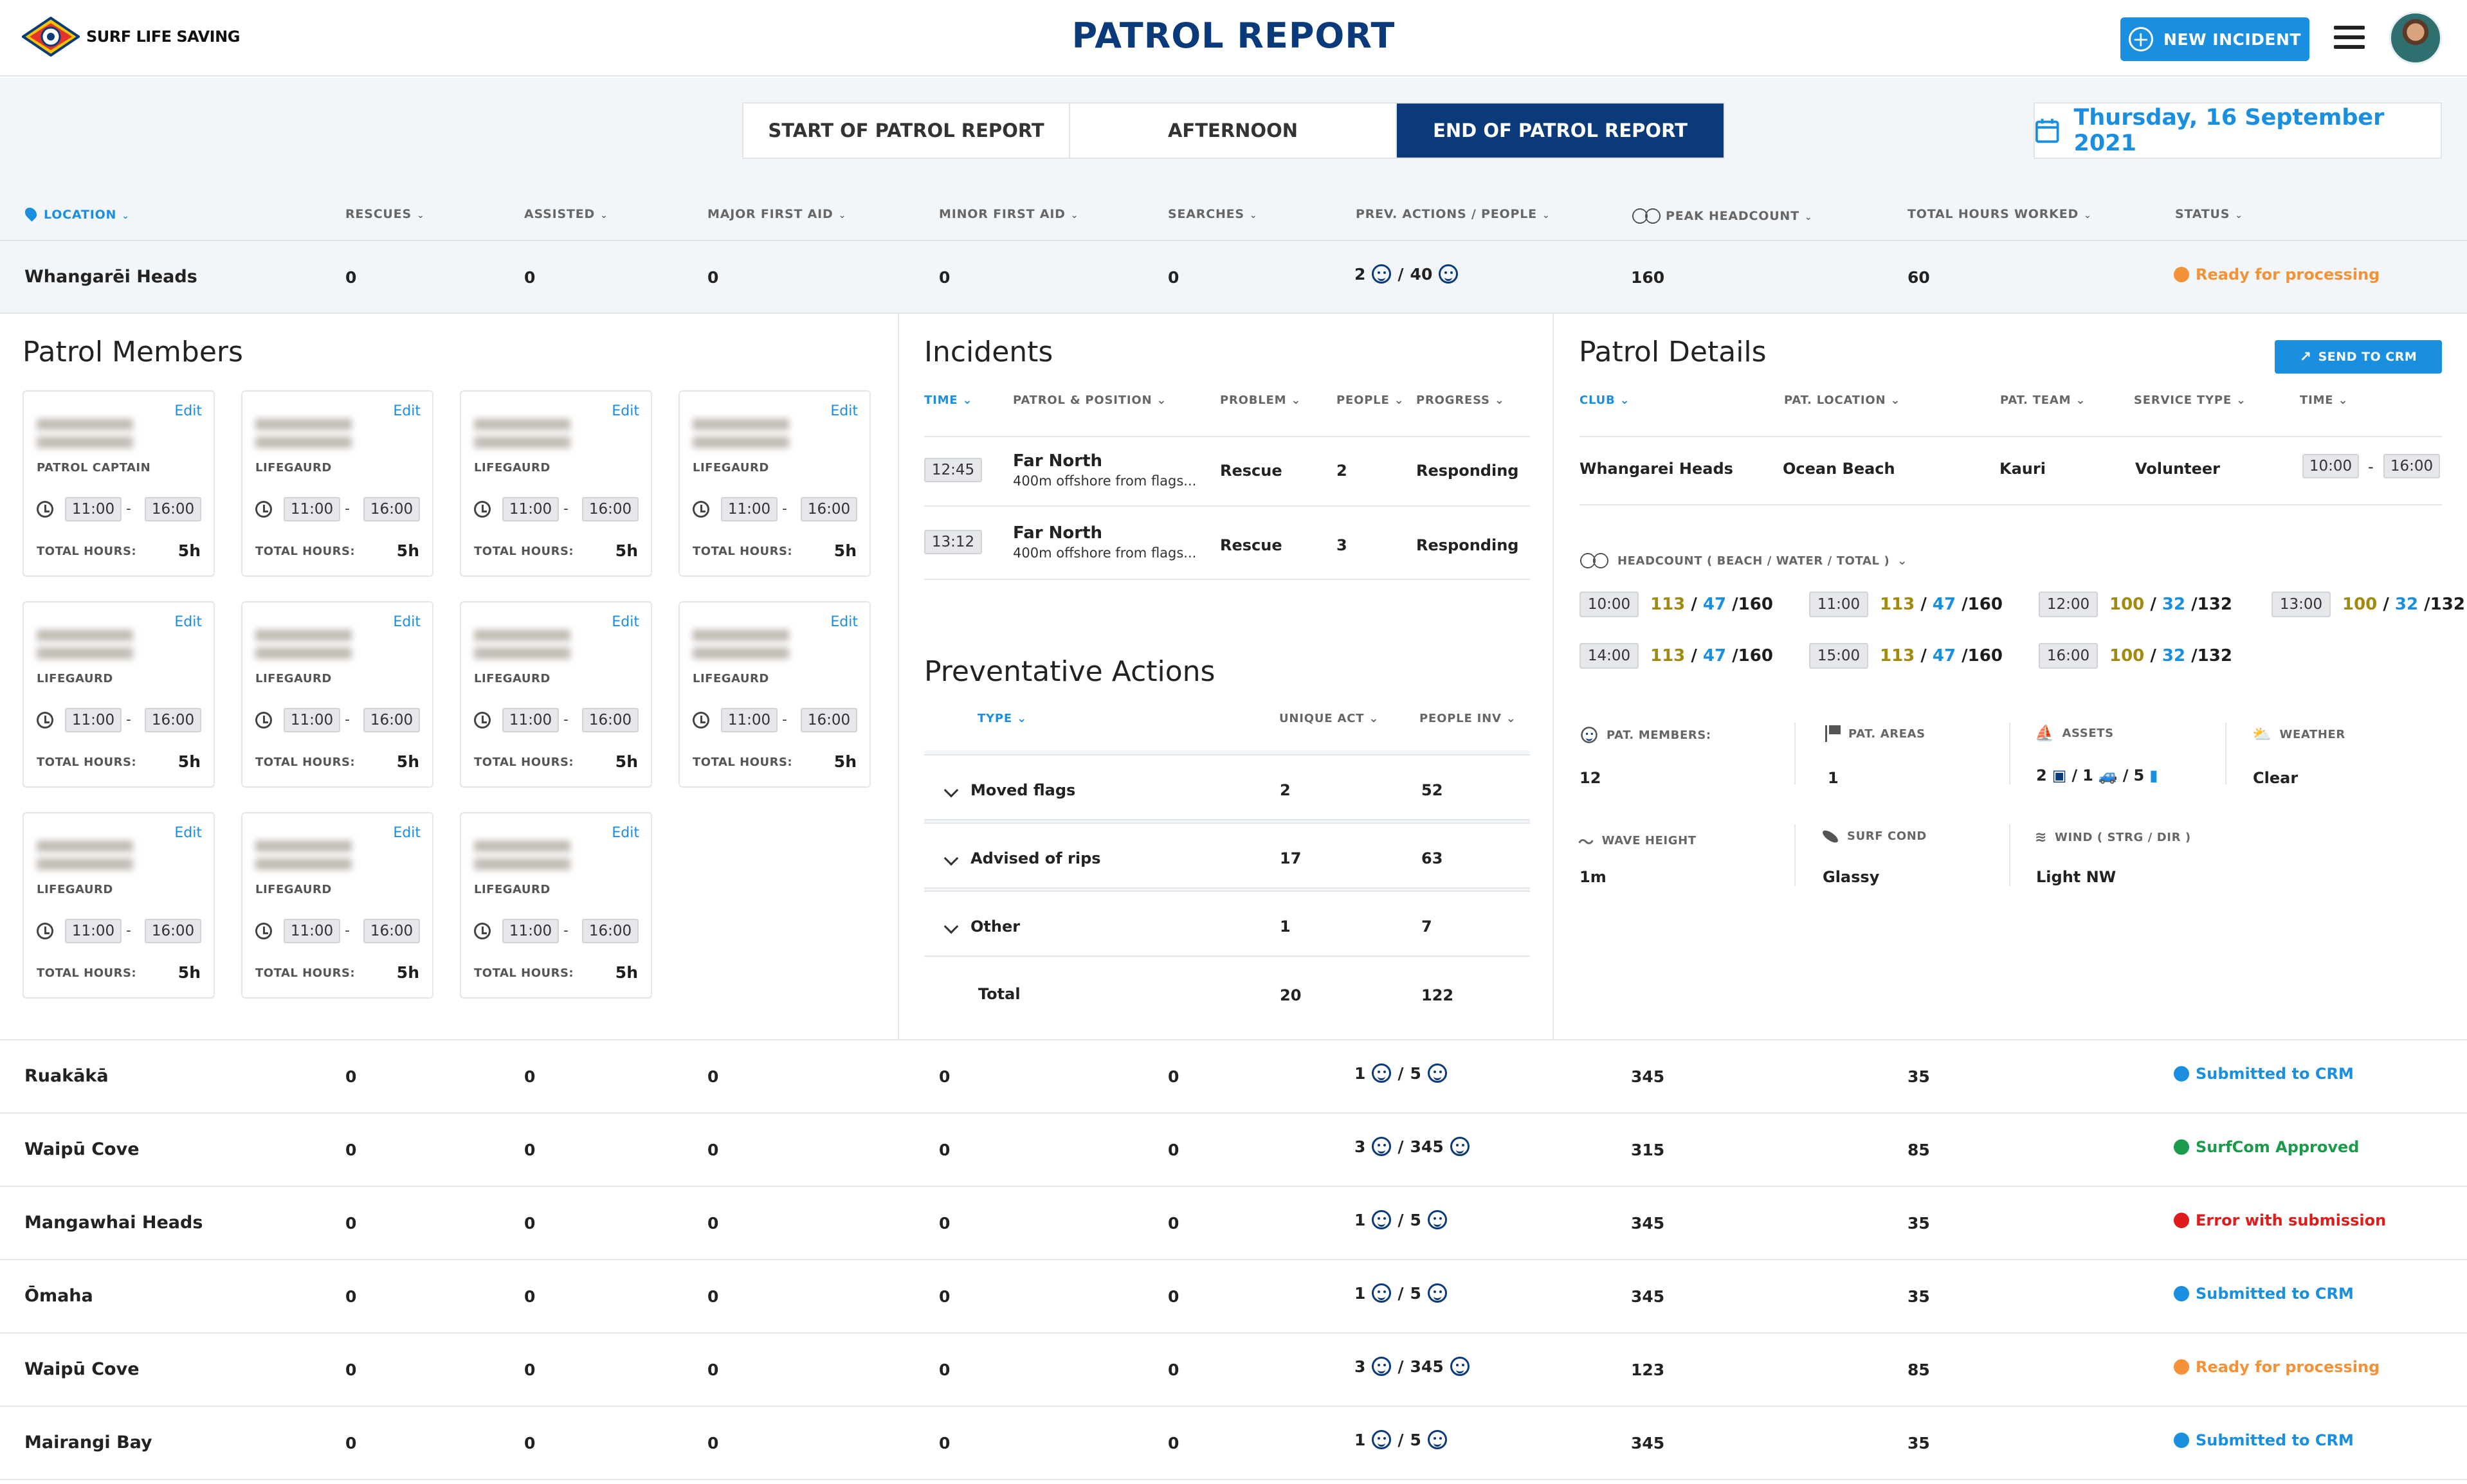  What do you see at coordinates (1090, 400) in the screenshot?
I see `incidents-header-patrol: PATROL & POSITION ⌄` at bounding box center [1090, 400].